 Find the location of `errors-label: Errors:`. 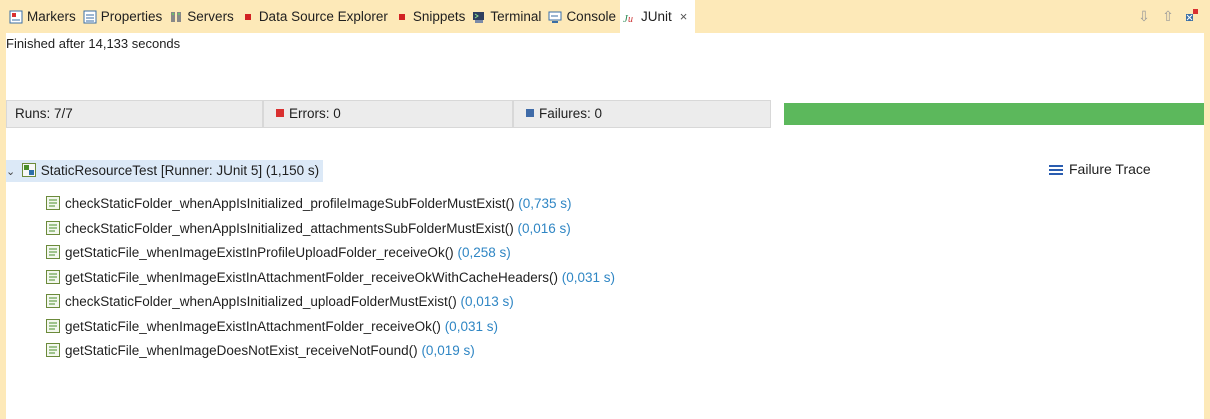

errors-label: Errors: is located at coordinates (309, 113).